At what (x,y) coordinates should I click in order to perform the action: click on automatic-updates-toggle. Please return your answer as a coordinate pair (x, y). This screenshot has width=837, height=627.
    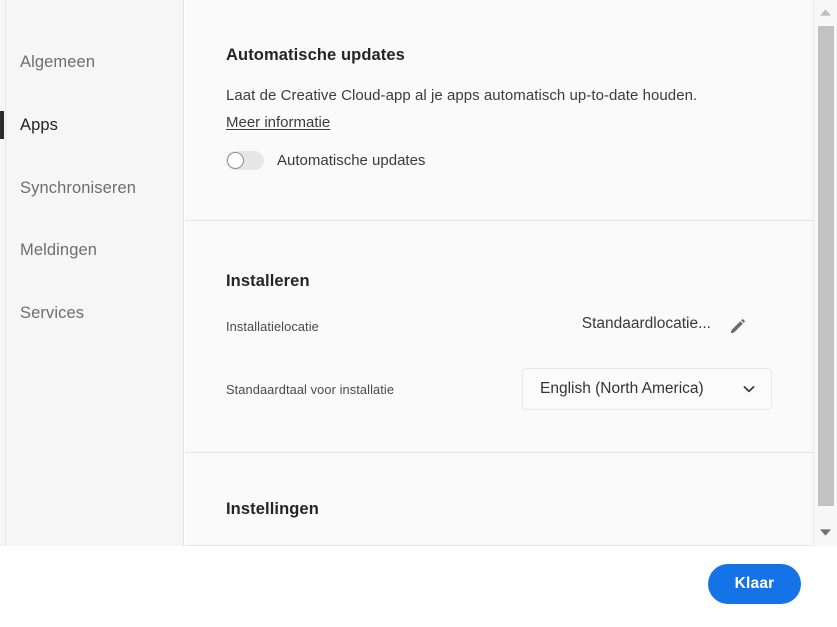
    Looking at the image, I should click on (245, 160).